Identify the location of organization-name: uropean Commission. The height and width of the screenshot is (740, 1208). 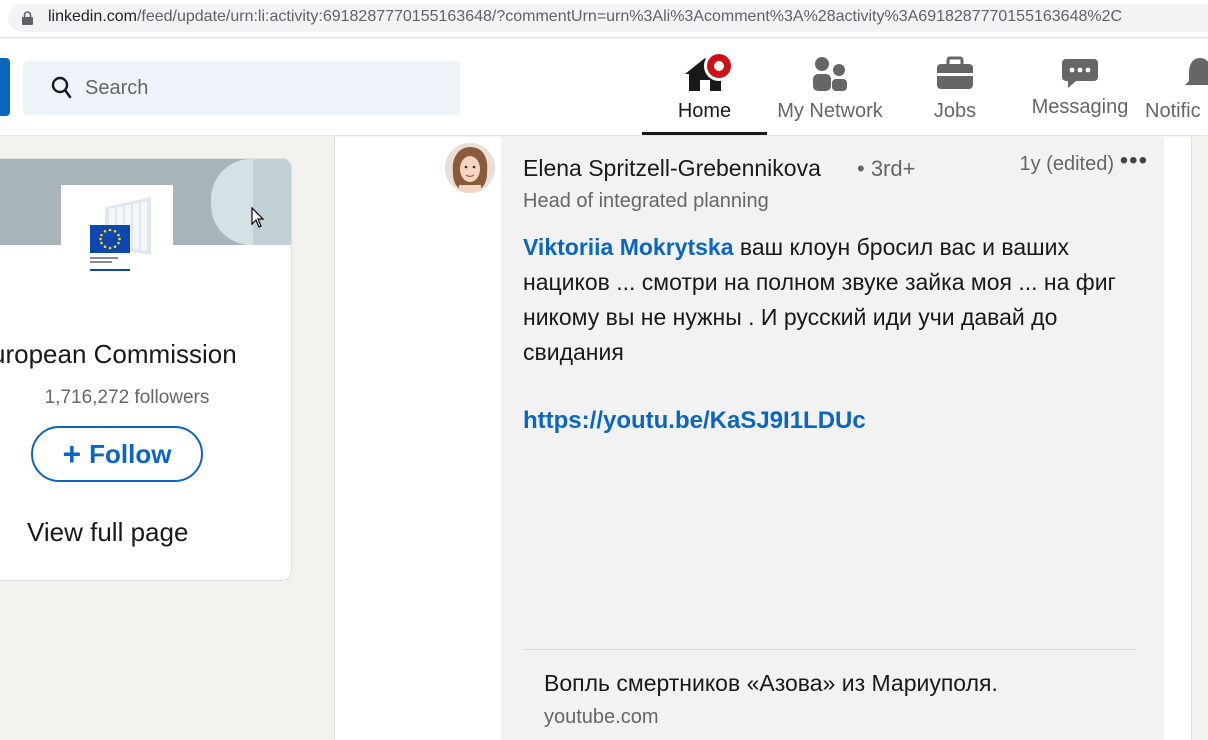
(136, 354).